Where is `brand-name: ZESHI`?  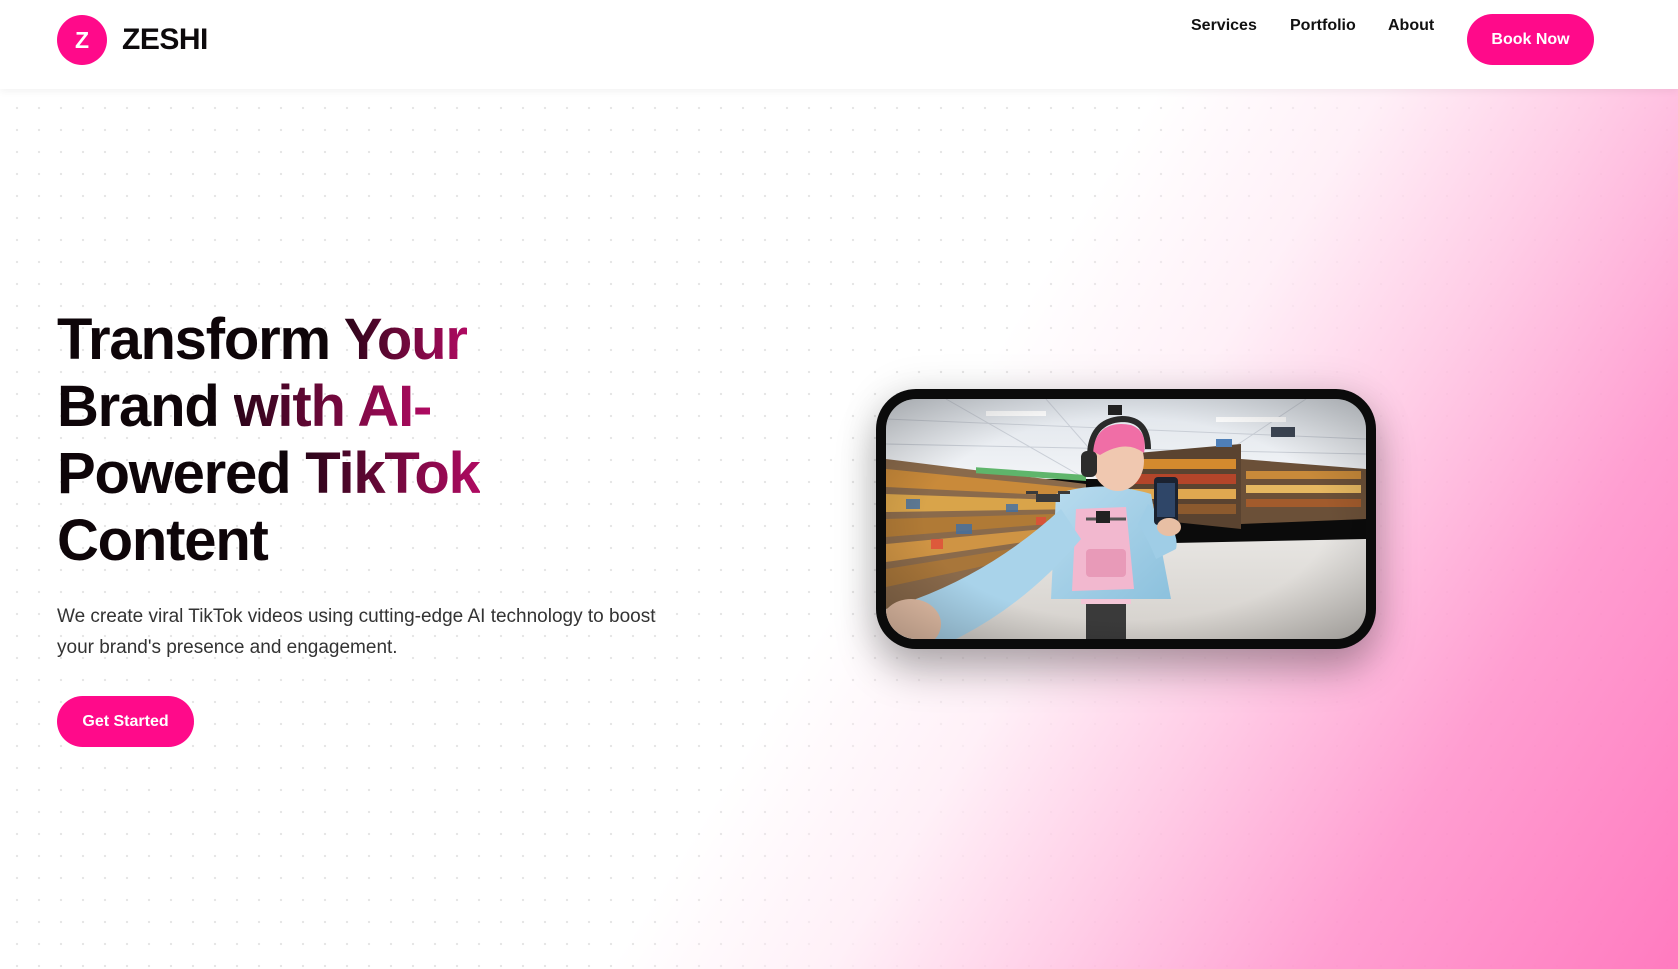 brand-name: ZESHI is located at coordinates (165, 39).